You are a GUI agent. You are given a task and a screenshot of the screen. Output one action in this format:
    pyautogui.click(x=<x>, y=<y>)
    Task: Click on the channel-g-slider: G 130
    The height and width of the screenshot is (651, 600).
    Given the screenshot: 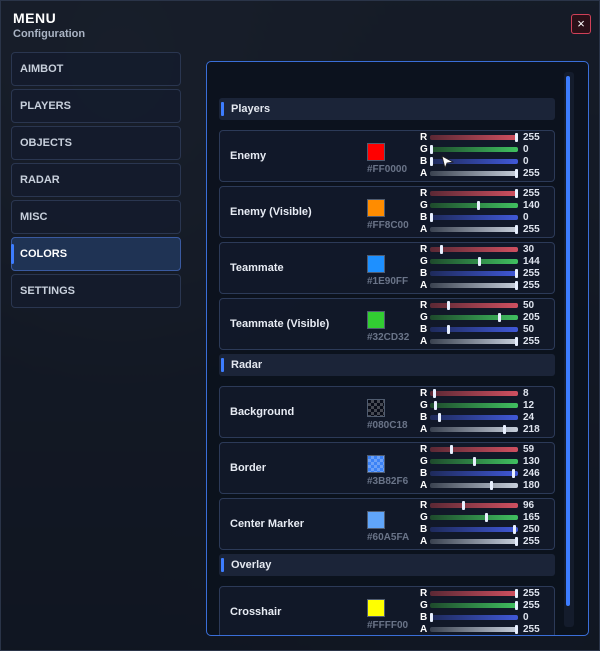 What is the action you would take?
    pyautogui.click(x=486, y=461)
    